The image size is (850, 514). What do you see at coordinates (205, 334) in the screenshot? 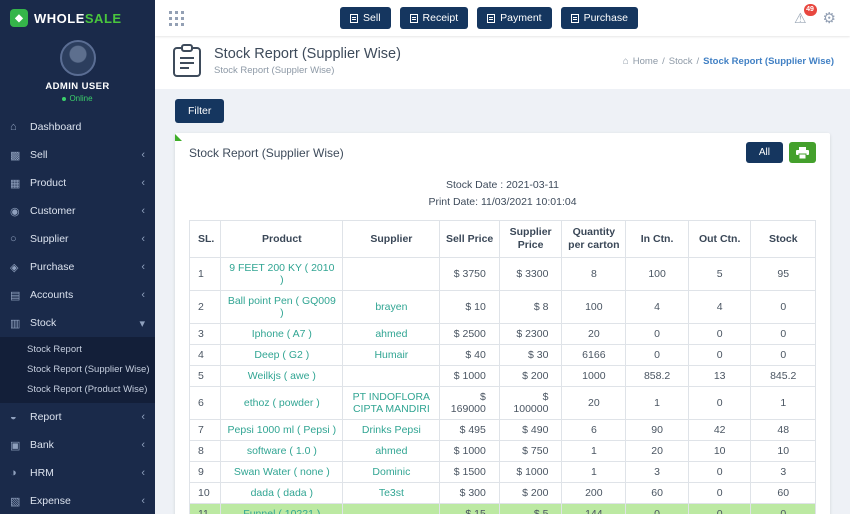
I see `cell-sl: 3` at bounding box center [205, 334].